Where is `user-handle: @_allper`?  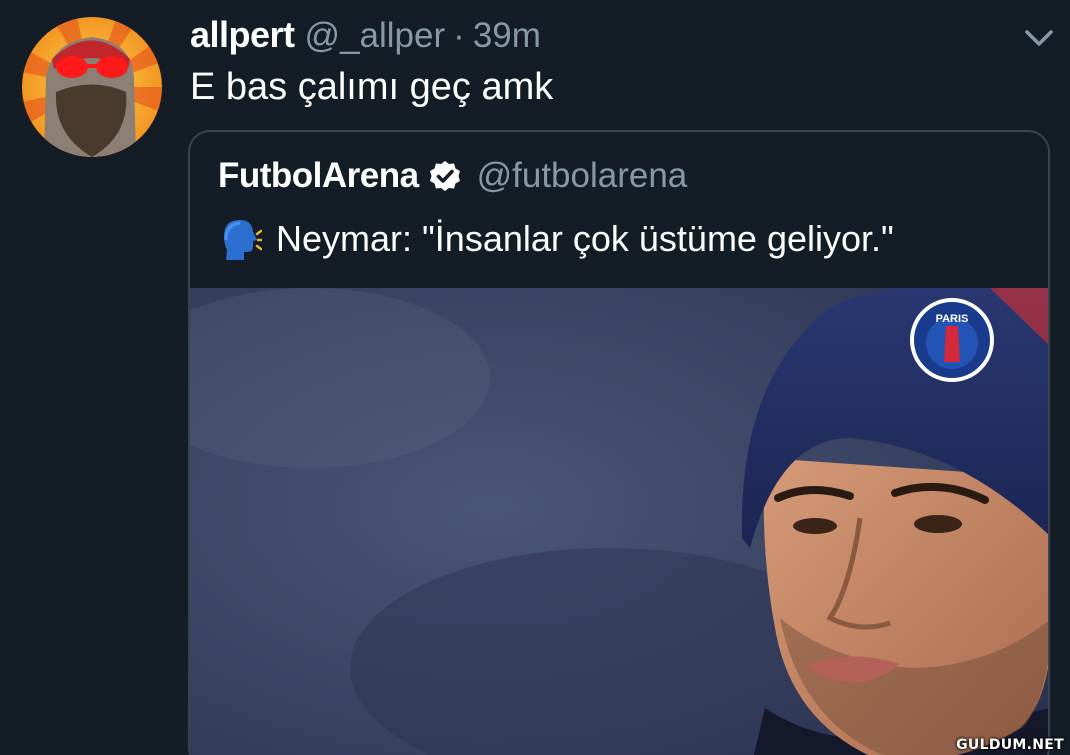 user-handle: @_allper is located at coordinates (375, 36).